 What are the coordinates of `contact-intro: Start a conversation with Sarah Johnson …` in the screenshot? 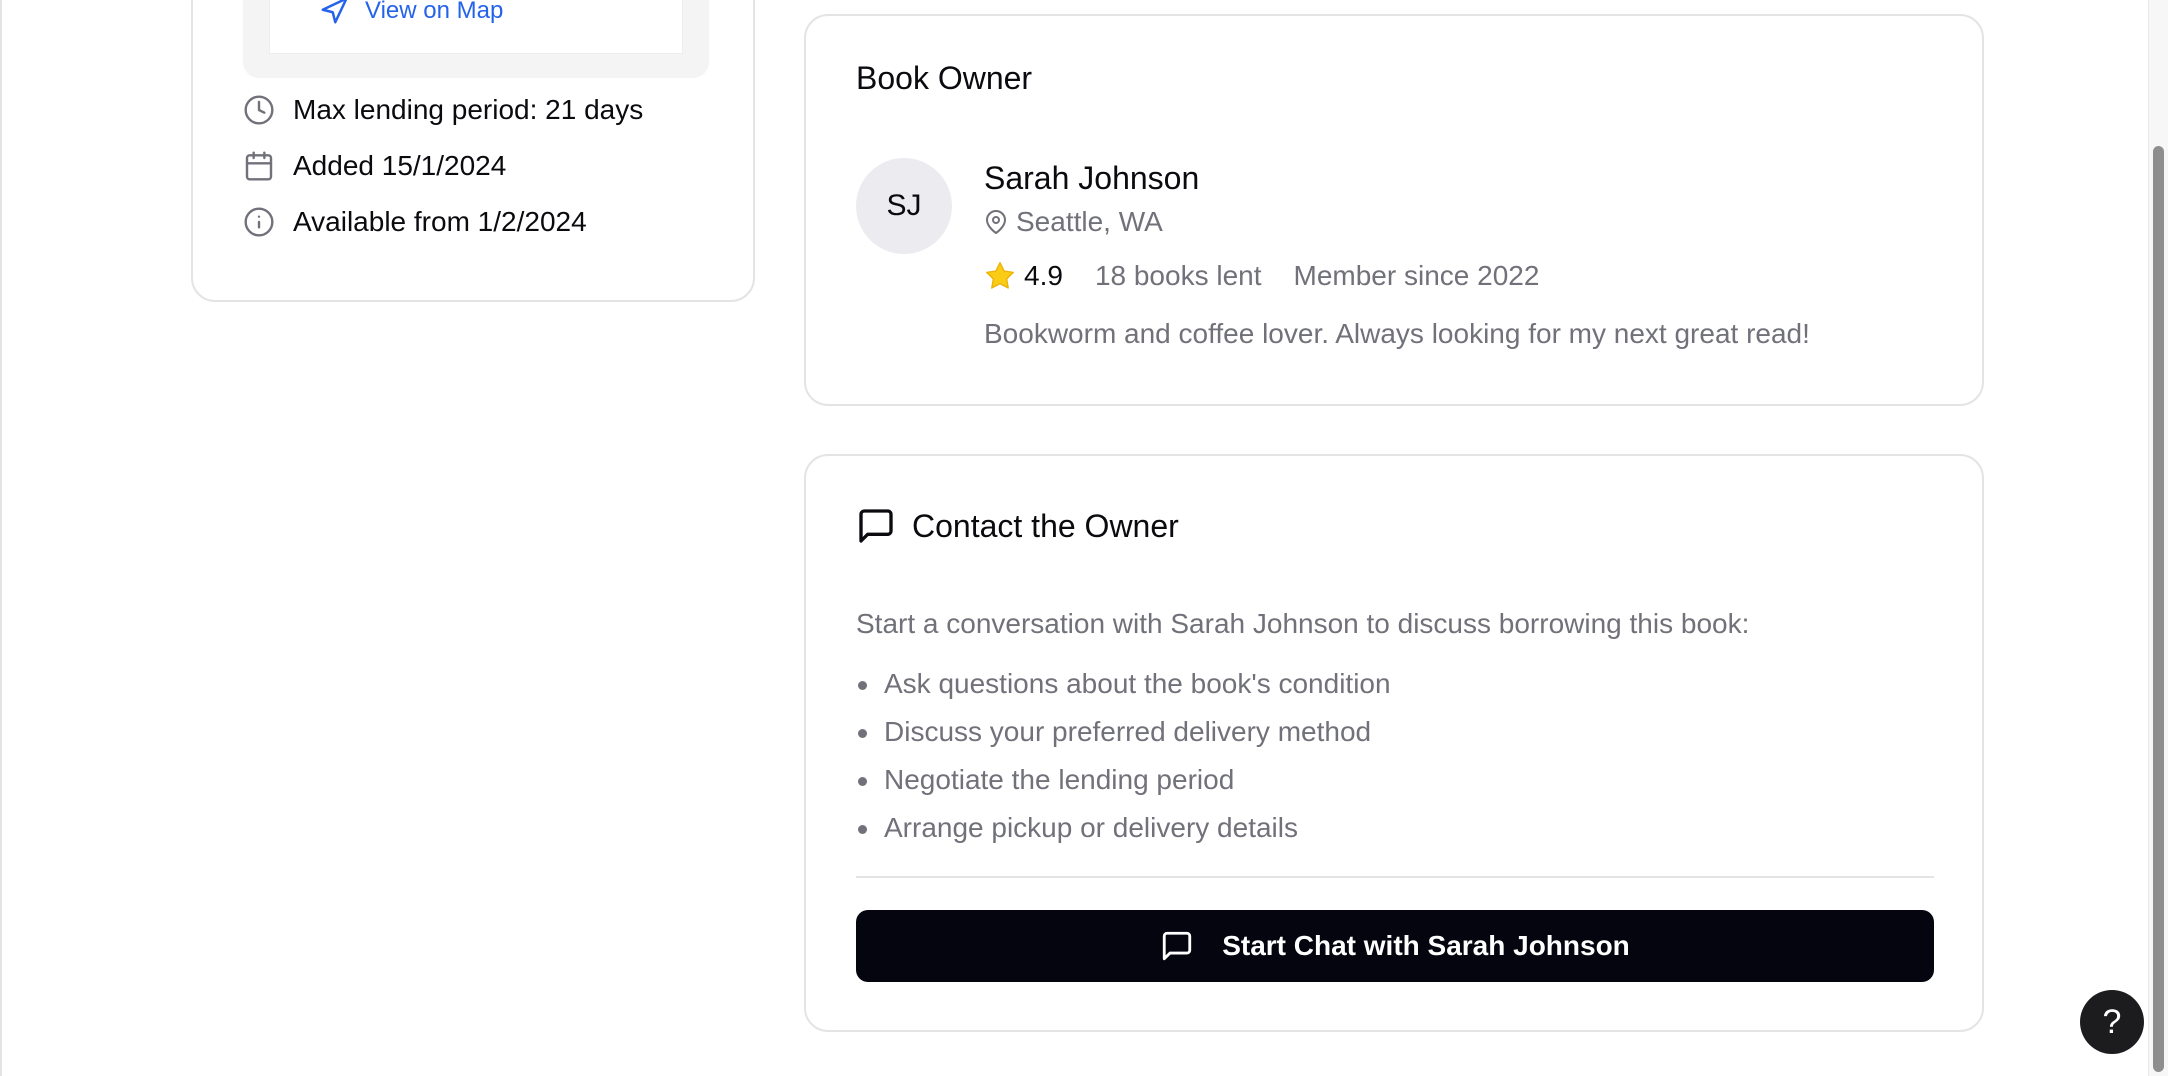 It's located at (1303, 623).